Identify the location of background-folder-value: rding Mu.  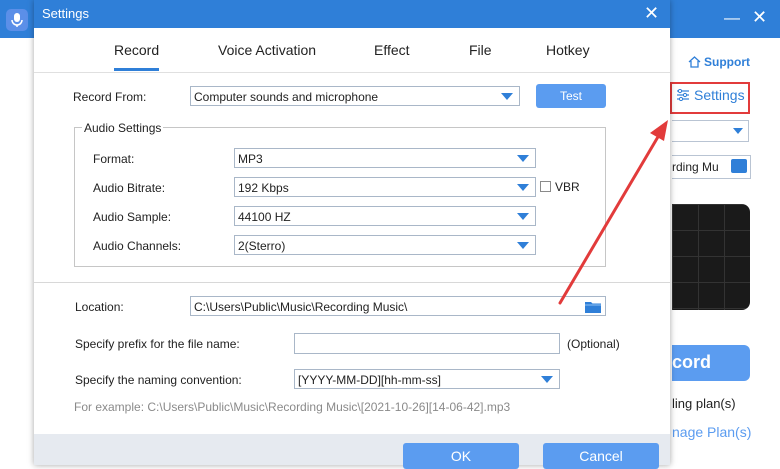
(695, 167).